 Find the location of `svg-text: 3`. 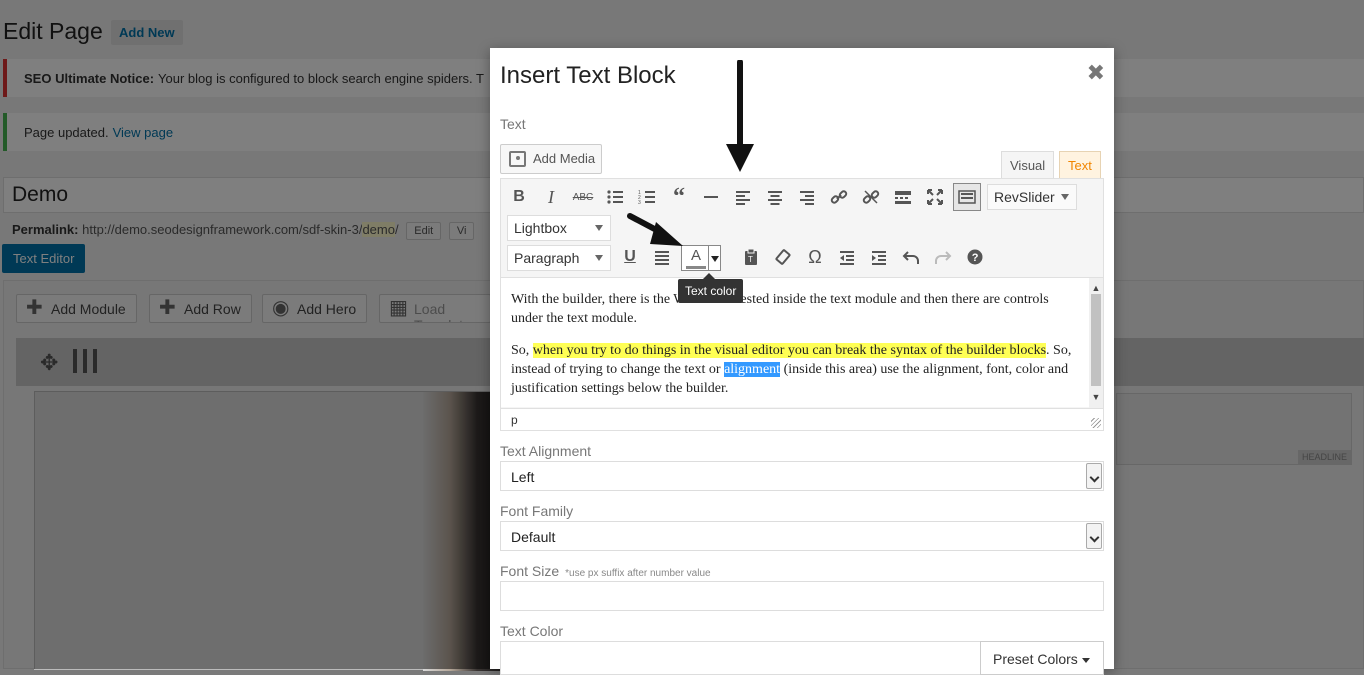

svg-text: 3 is located at coordinates (639, 203).